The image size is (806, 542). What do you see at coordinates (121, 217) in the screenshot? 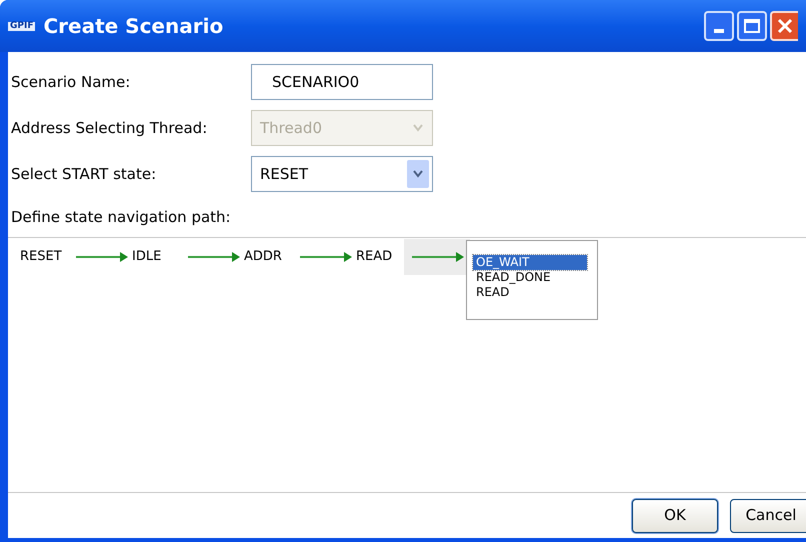
I see `path-label: Define state navigation path:` at bounding box center [121, 217].